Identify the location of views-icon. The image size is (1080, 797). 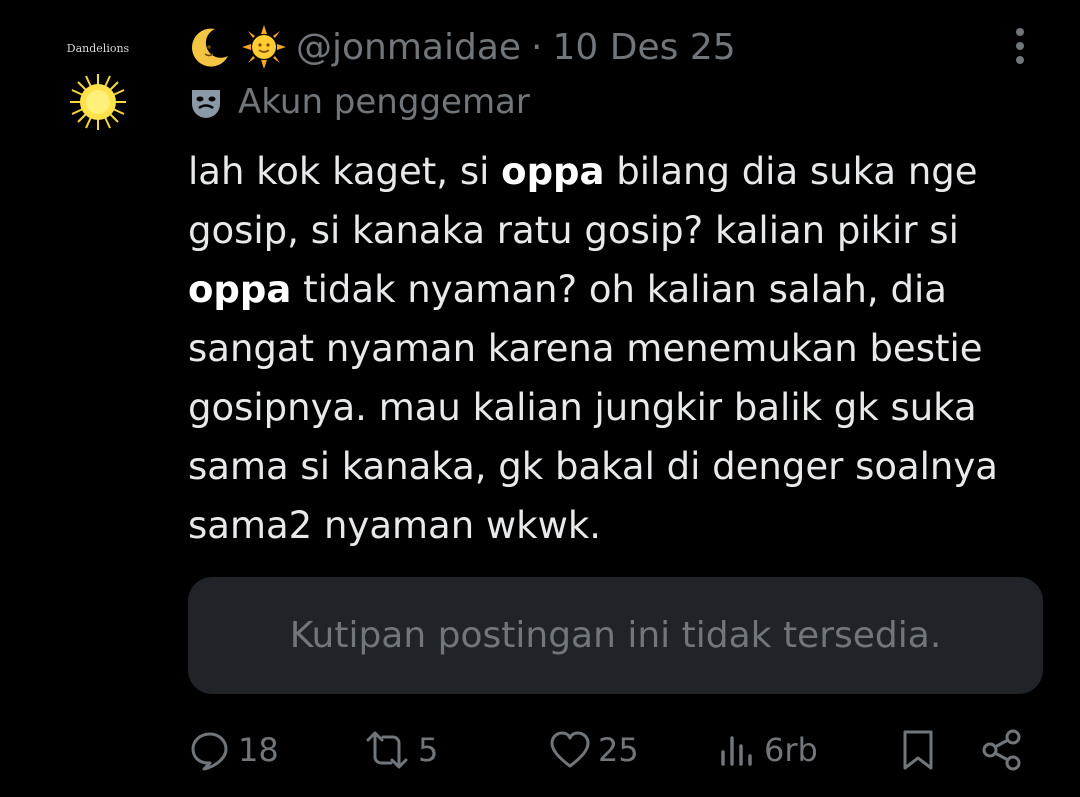
(736, 751).